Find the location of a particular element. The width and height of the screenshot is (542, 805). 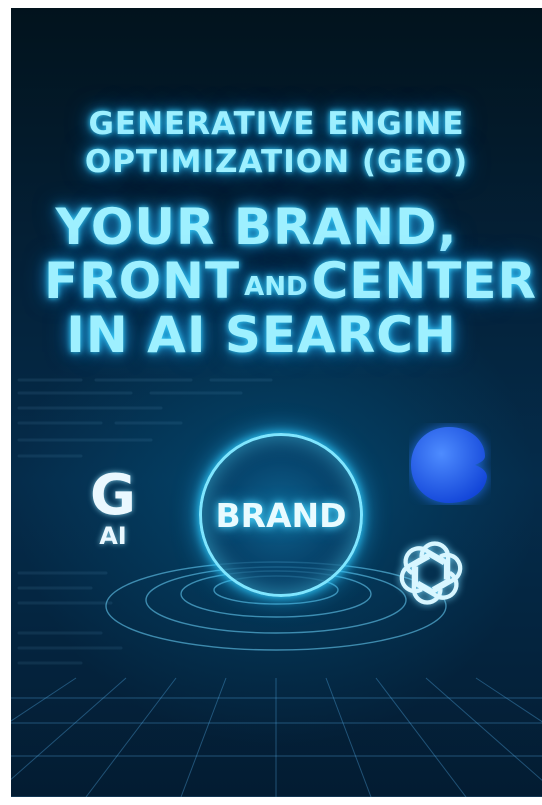

chat-bubble-icon is located at coordinates (449, 465).